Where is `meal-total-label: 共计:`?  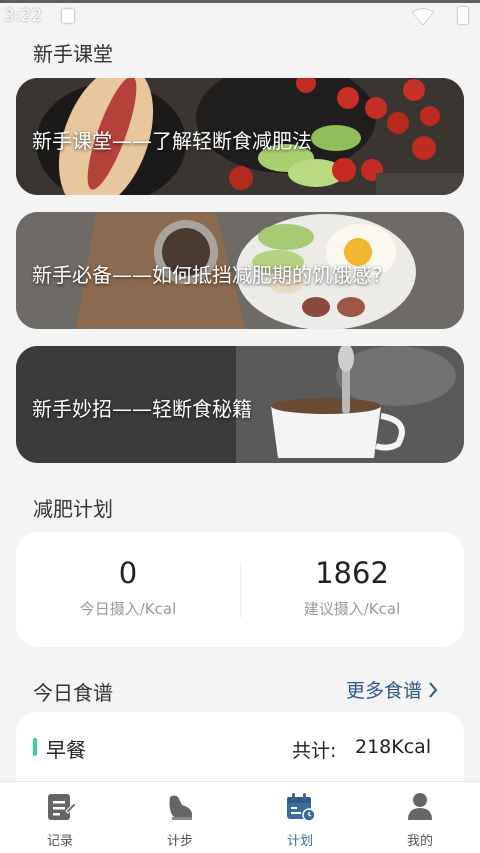
meal-total-label: 共计: is located at coordinates (314, 751).